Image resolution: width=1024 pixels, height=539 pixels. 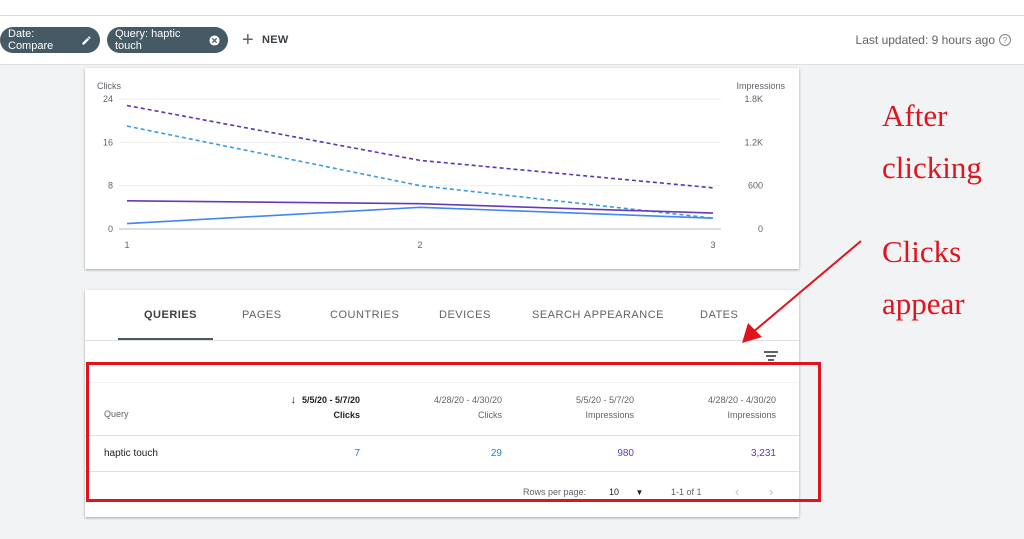 What do you see at coordinates (932, 167) in the screenshot?
I see `annotation-text-clicking: clicking` at bounding box center [932, 167].